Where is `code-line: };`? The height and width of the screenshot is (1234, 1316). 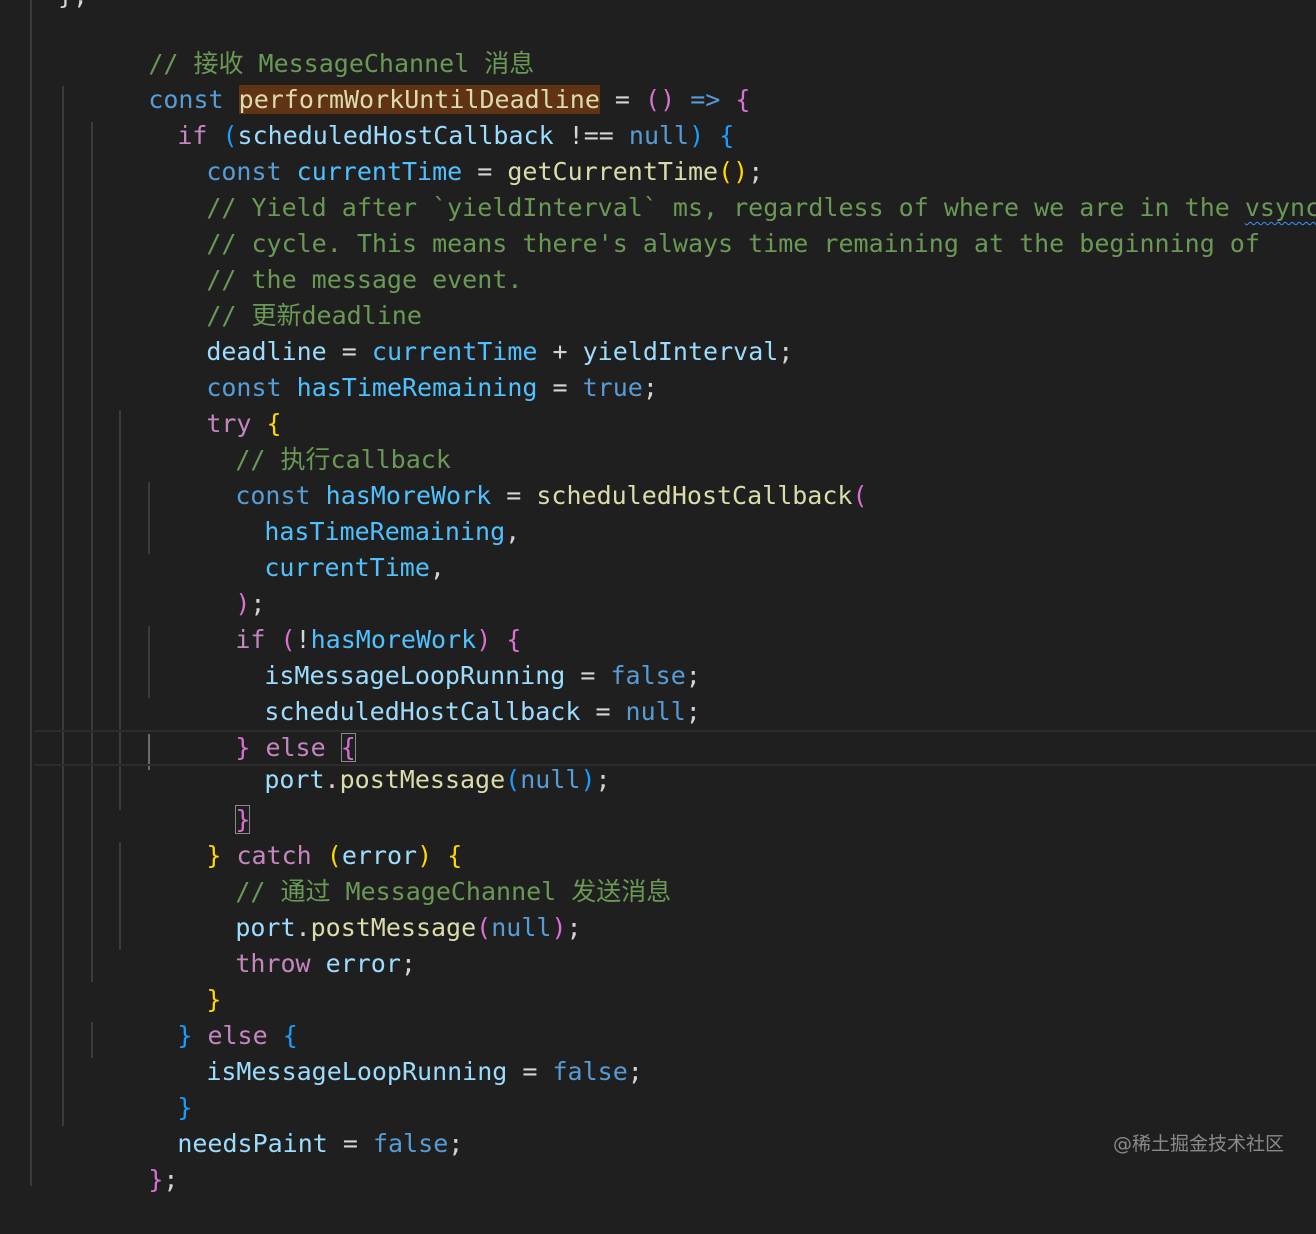 code-line: }; is located at coordinates (118, 1160).